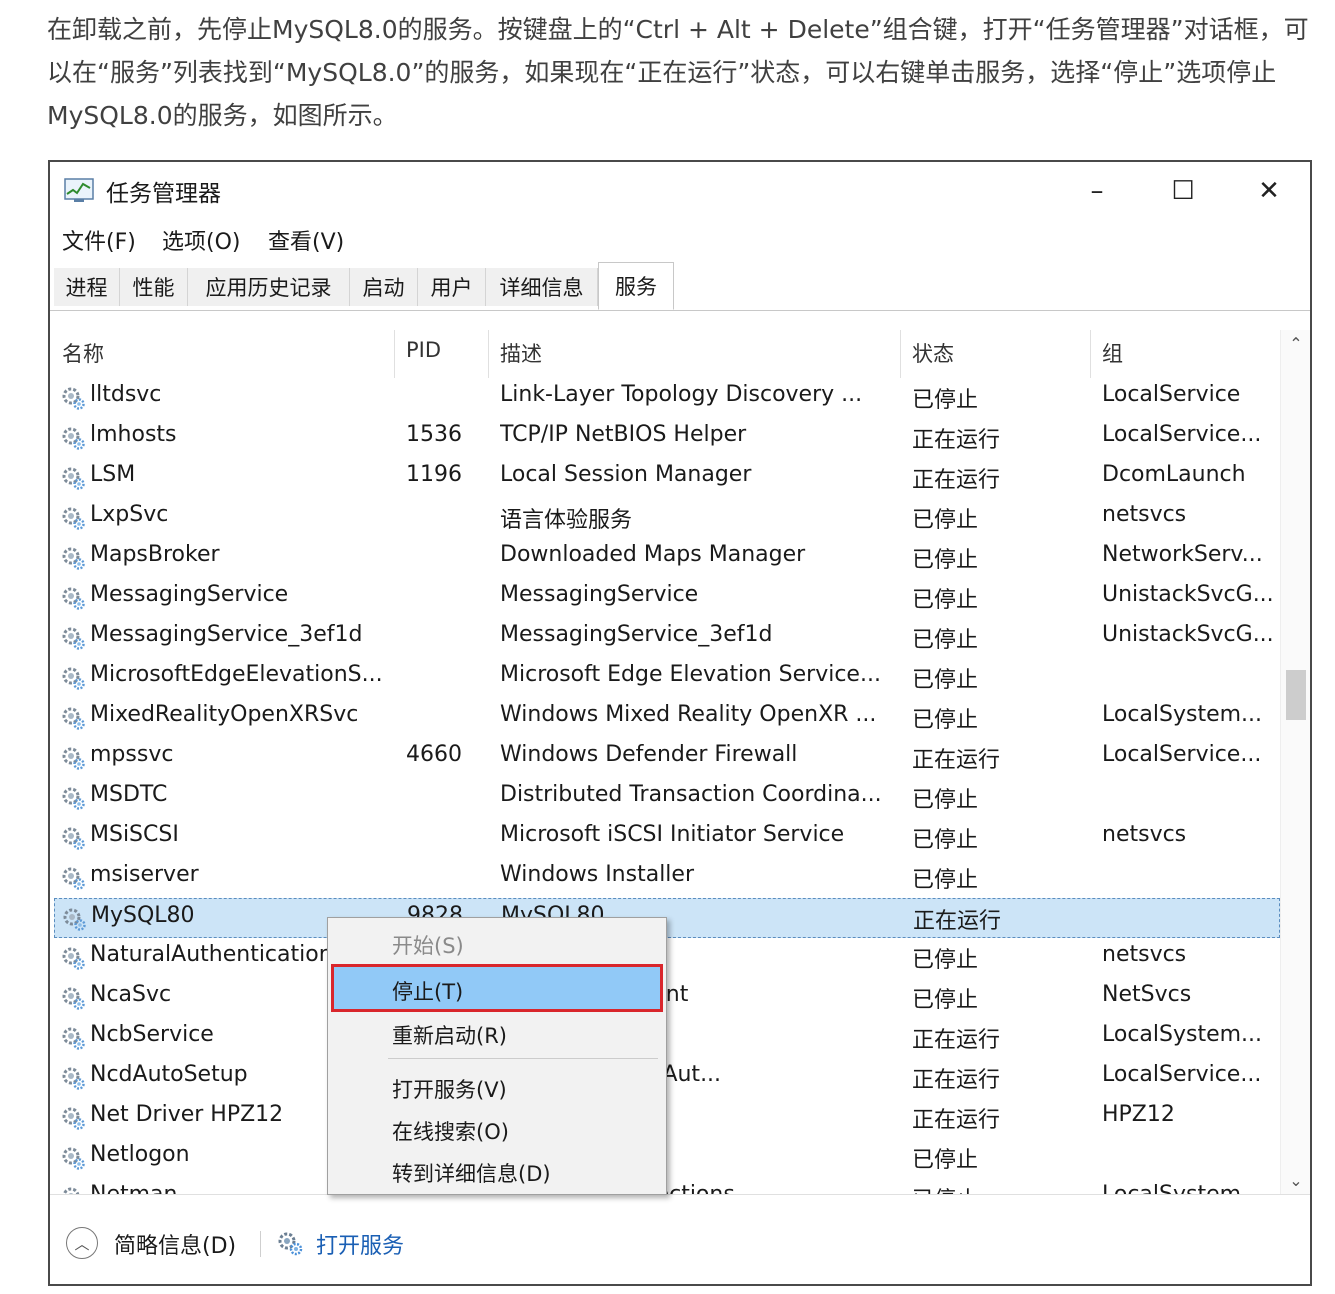 This screenshot has height=1294, width=1335. I want to click on menu-options: 选项(O), so click(201, 240).